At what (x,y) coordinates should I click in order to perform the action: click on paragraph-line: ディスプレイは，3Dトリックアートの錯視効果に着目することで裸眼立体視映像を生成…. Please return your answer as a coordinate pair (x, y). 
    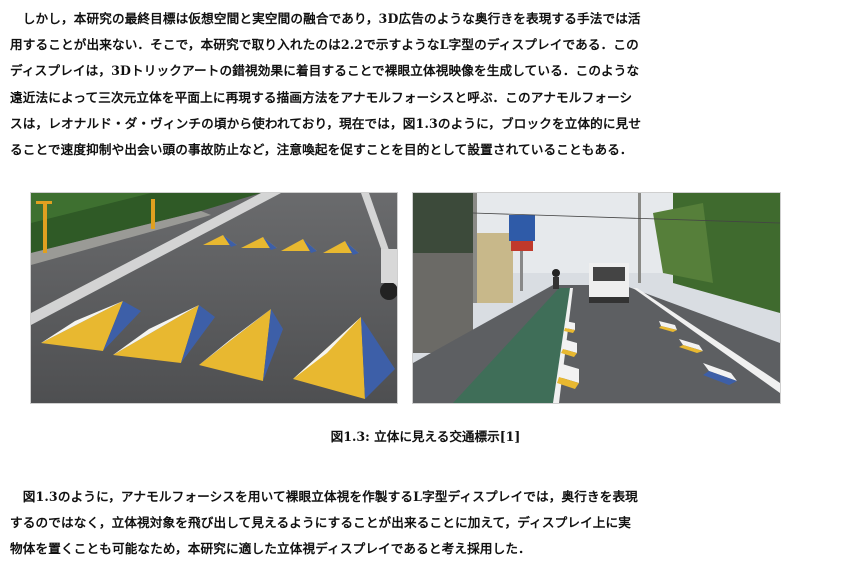
    Looking at the image, I should click on (325, 71).